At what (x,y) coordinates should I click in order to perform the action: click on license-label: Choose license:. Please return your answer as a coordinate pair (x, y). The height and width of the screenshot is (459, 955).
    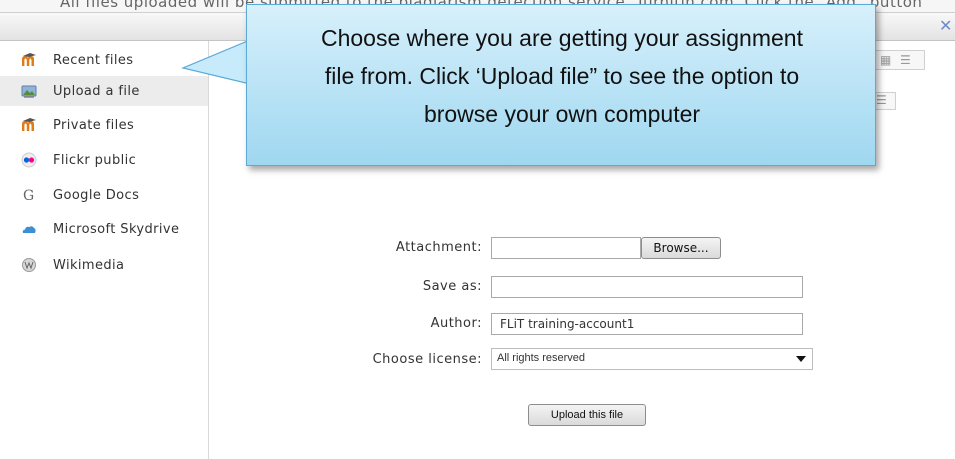
    Looking at the image, I should click on (427, 359).